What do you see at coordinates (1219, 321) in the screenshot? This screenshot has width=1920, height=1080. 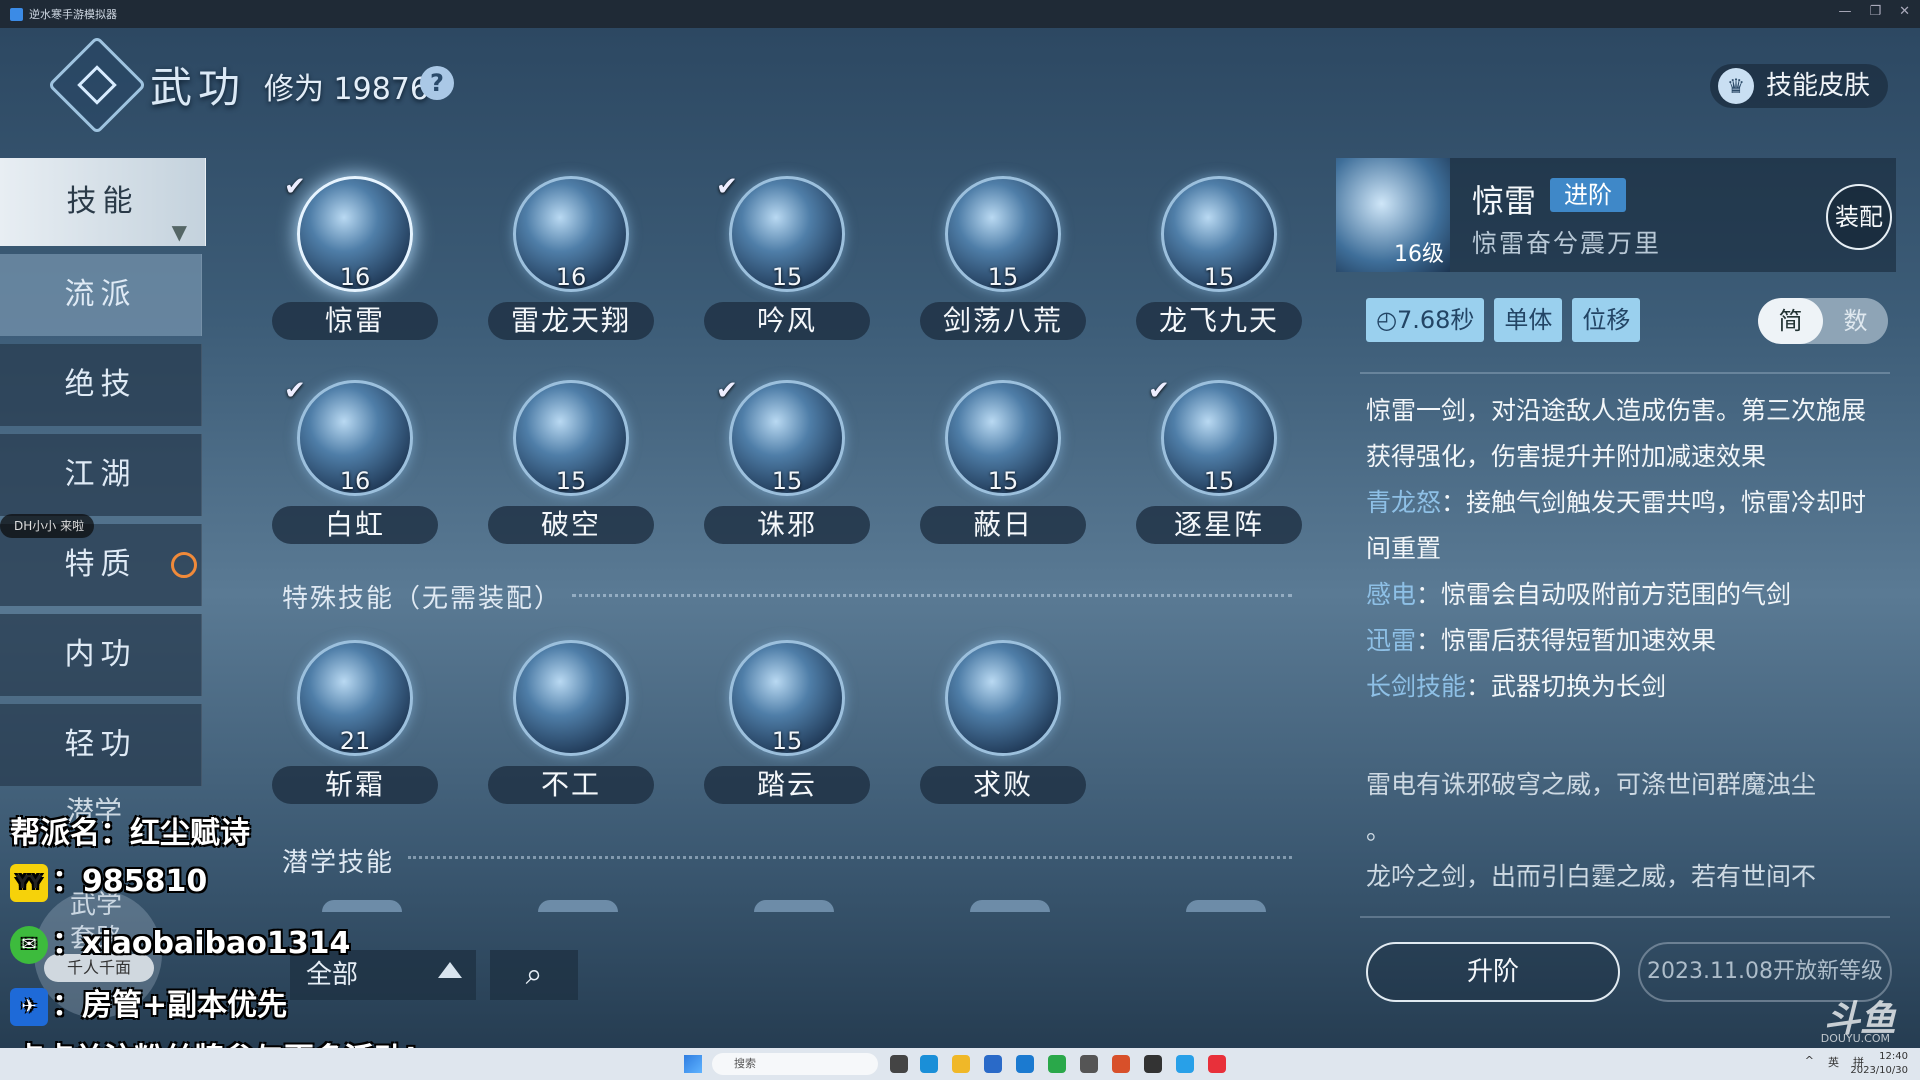 I see `skill-name: 龙飞九天` at bounding box center [1219, 321].